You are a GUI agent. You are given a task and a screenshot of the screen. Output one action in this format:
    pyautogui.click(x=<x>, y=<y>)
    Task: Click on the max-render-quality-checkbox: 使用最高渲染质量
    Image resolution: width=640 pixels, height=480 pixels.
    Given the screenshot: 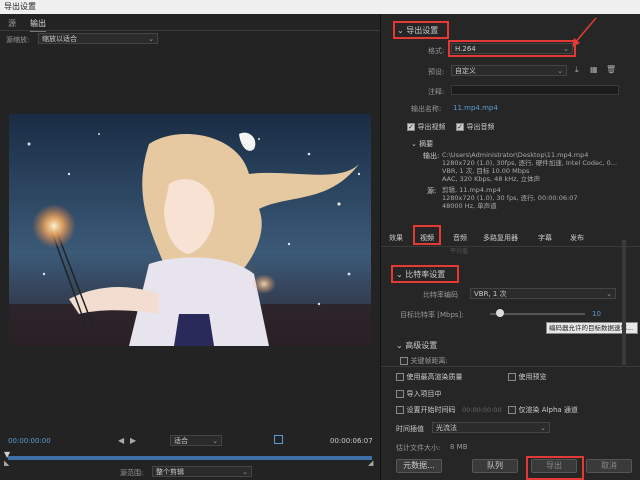 What is the action you would take?
    pyautogui.click(x=429, y=377)
    